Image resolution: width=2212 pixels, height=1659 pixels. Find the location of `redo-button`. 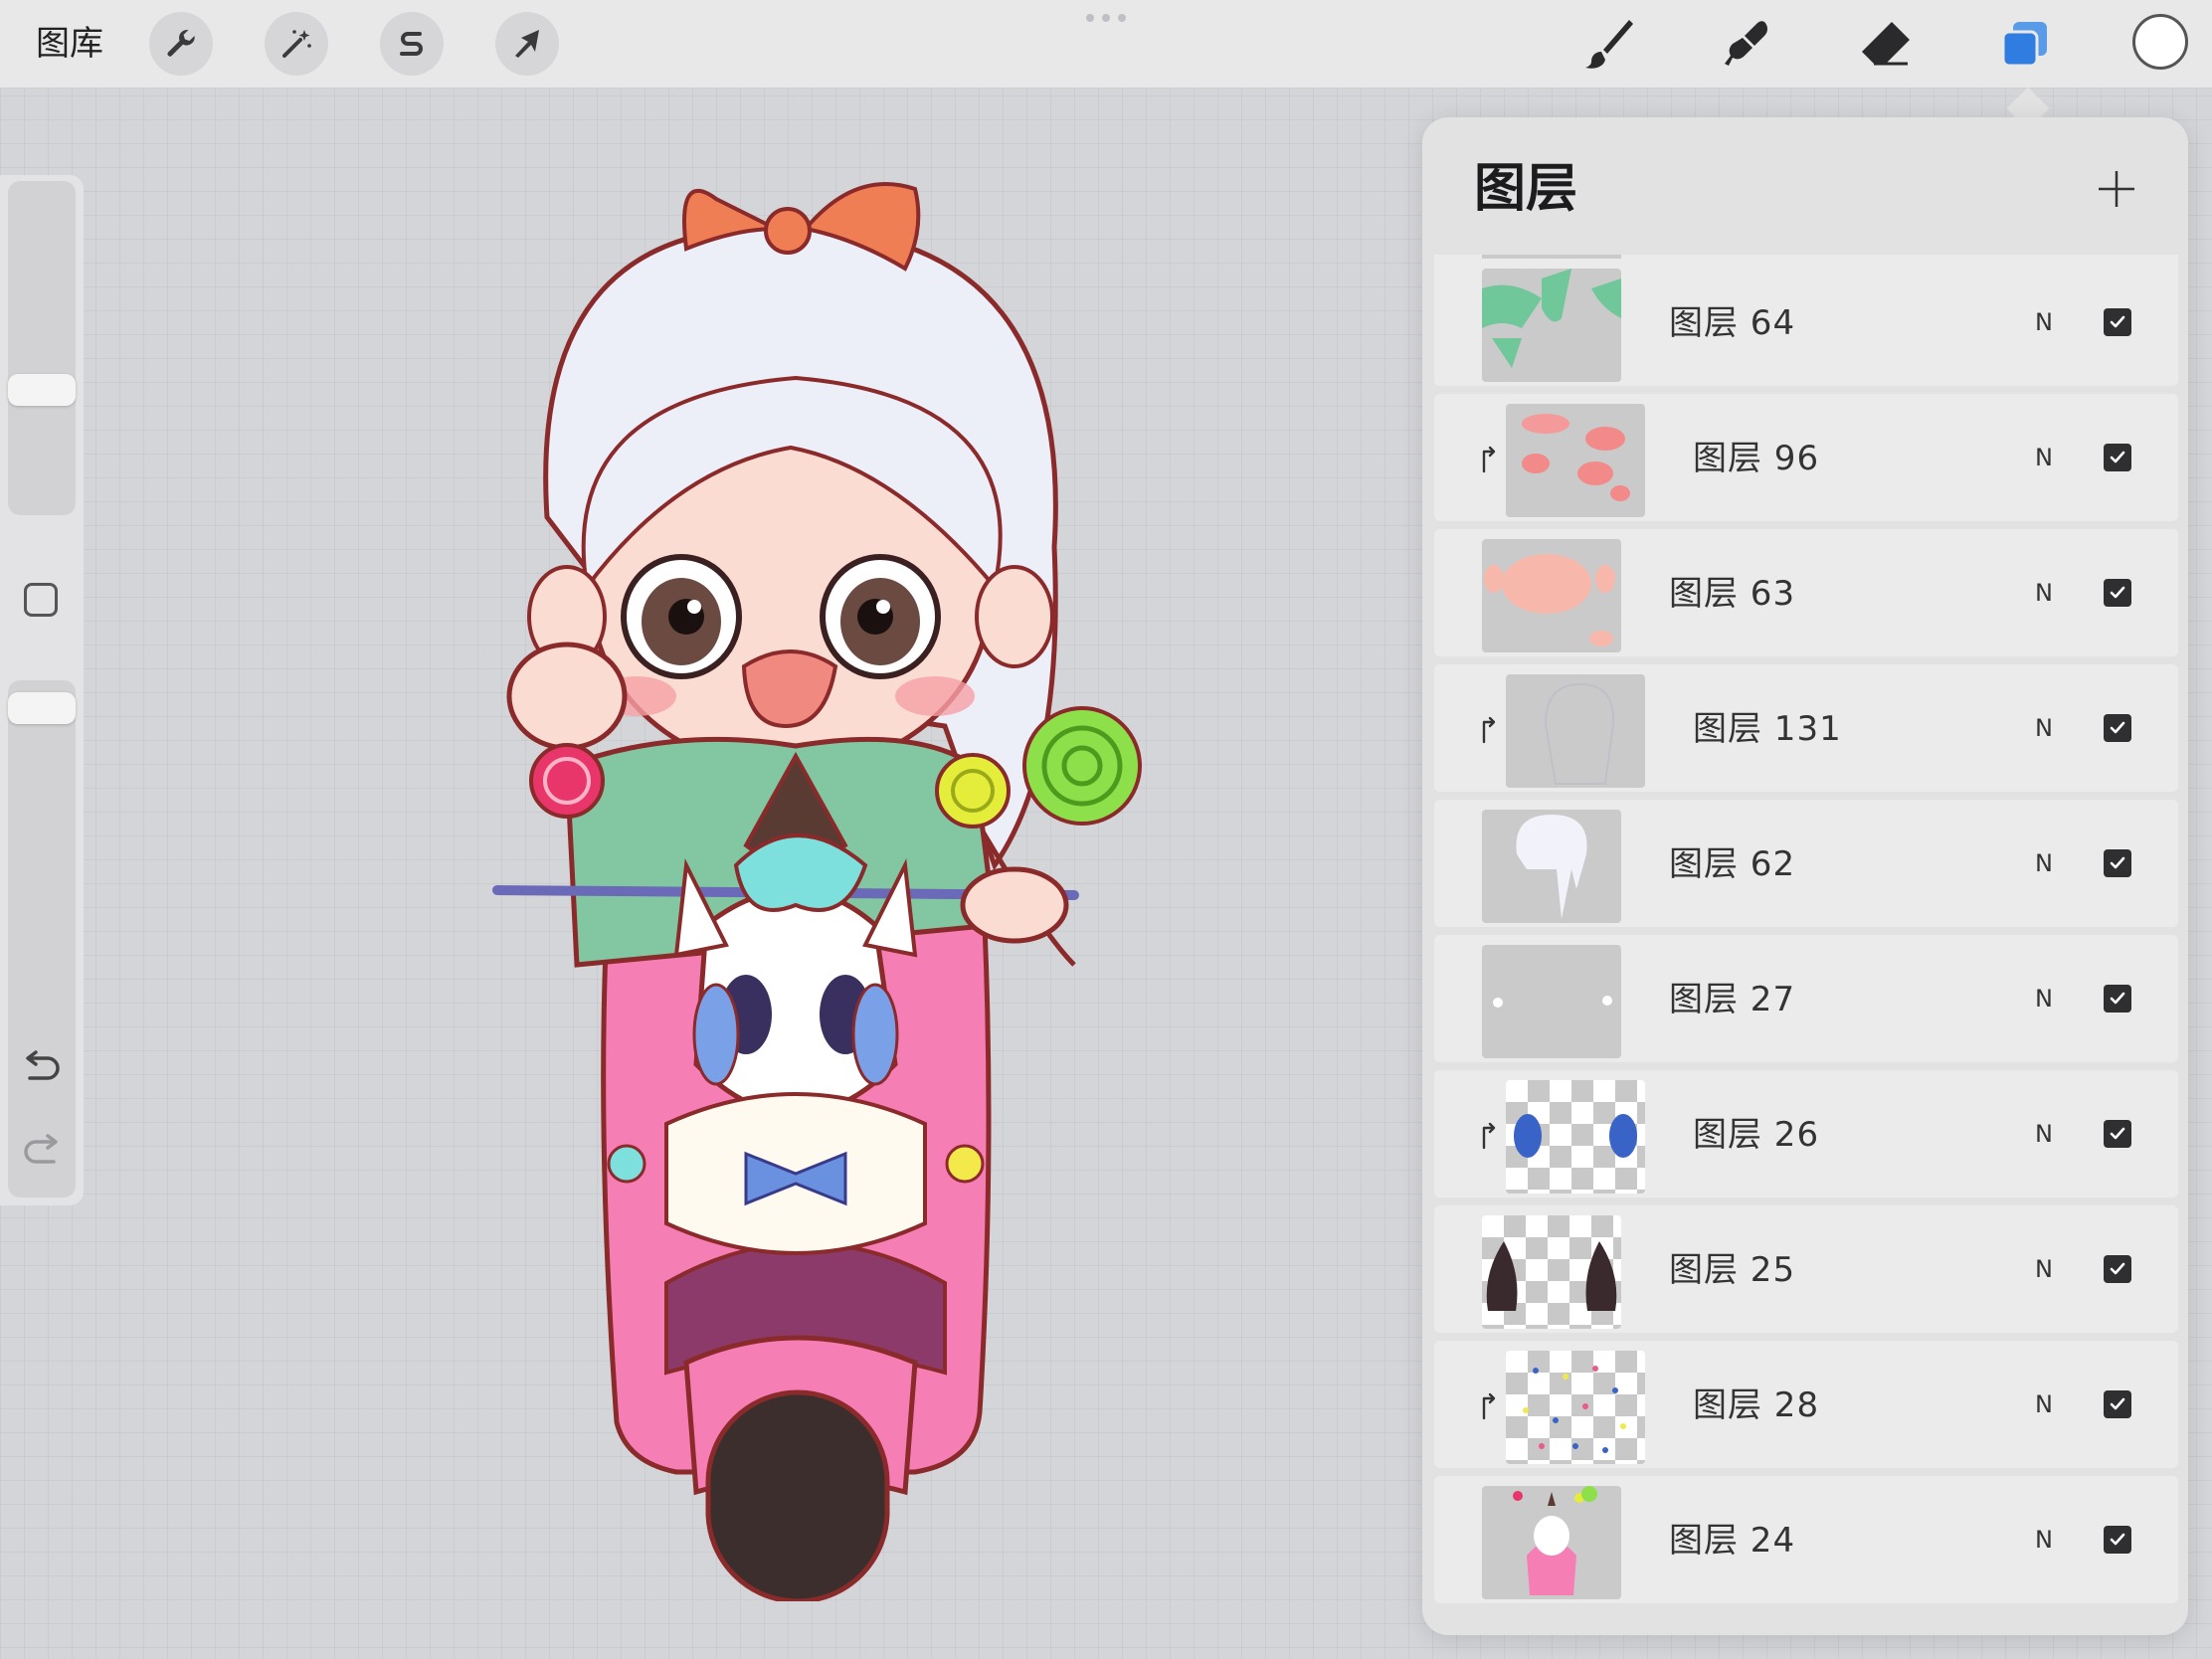

redo-button is located at coordinates (42, 1152).